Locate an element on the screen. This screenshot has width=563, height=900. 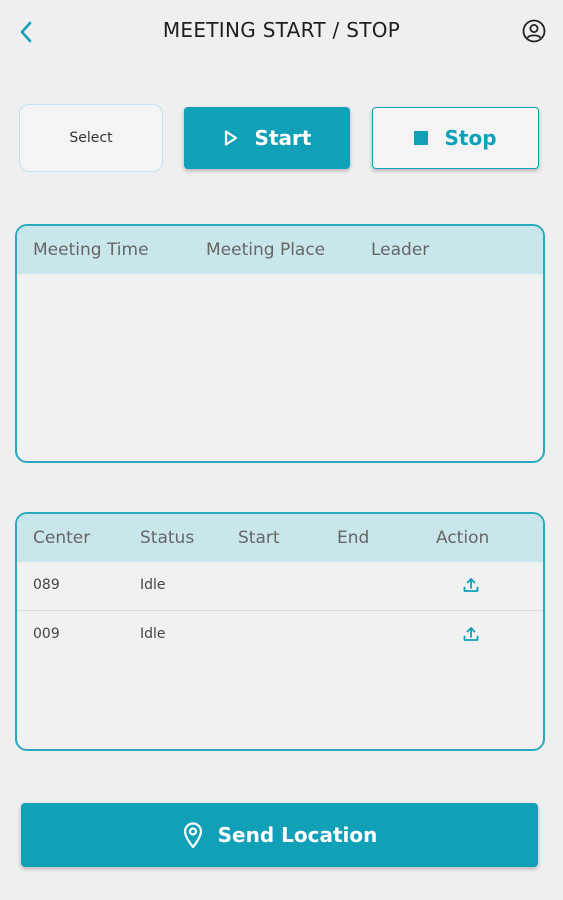
column-start: Start is located at coordinates (259, 538).